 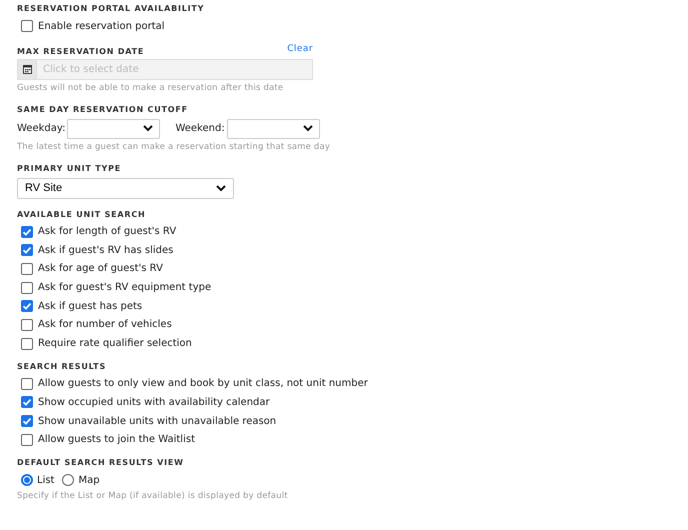 What do you see at coordinates (154, 403) in the screenshot?
I see `checkbox-label: Show occupied units with availability calendar` at bounding box center [154, 403].